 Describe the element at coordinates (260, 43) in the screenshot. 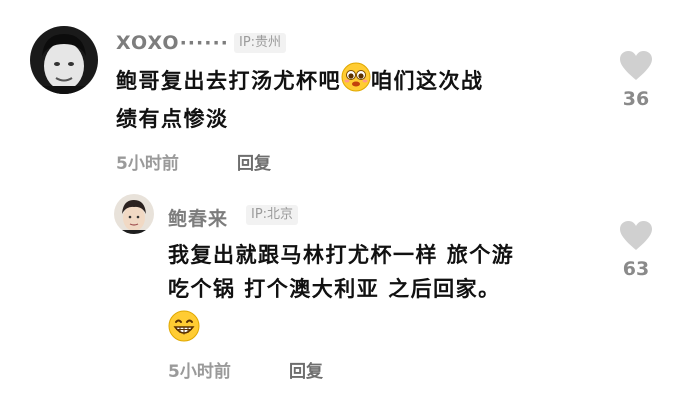

I see `ip-location-badge: IP:贵州` at that location.